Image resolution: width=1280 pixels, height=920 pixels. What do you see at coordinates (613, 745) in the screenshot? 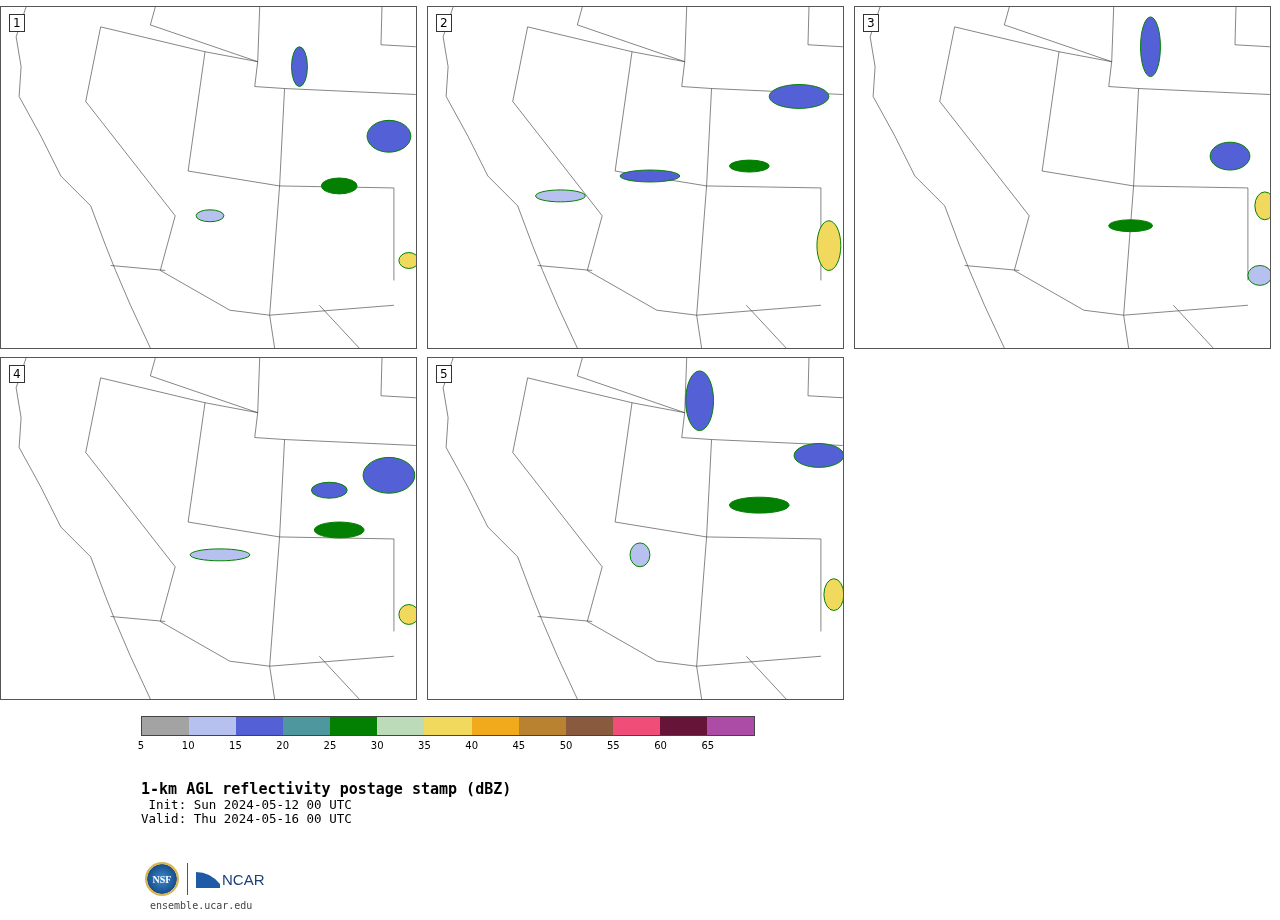
I see `tick-label: 55` at bounding box center [613, 745].